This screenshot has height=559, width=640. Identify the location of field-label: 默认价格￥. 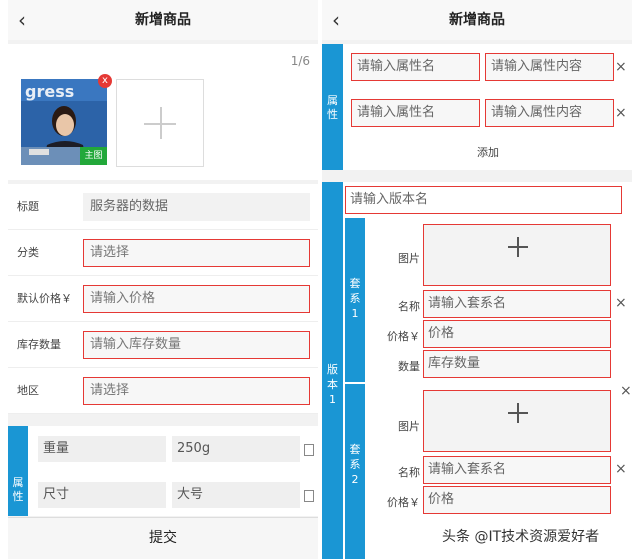
(44, 298).